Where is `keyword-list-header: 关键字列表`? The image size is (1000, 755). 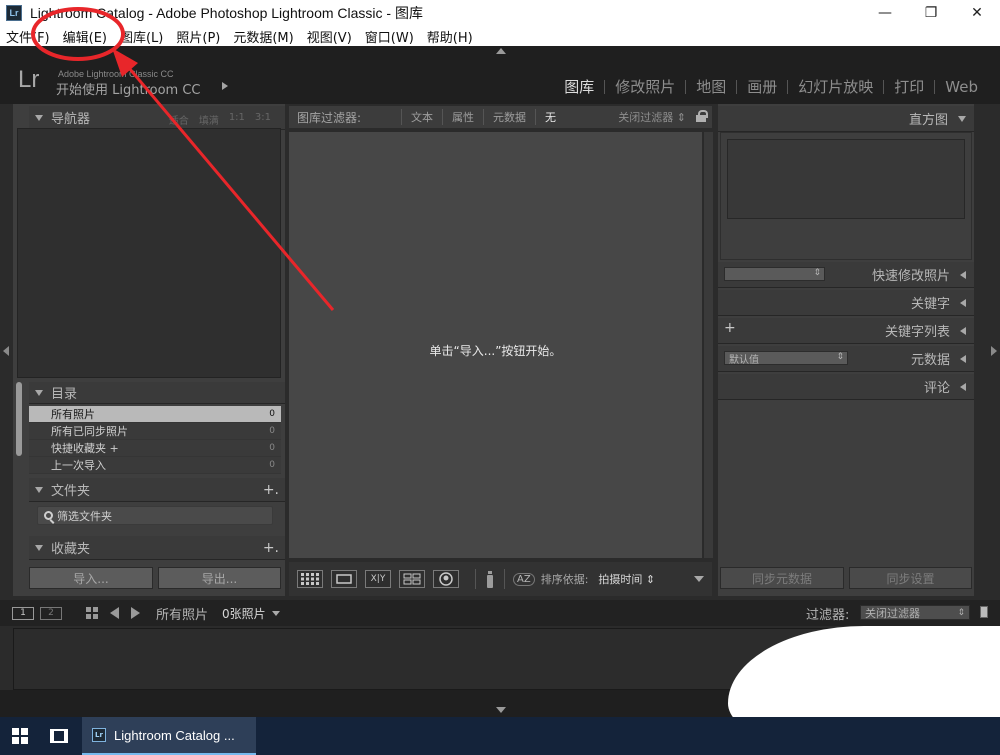
keyword-list-header: 关键字列表 is located at coordinates (846, 331).